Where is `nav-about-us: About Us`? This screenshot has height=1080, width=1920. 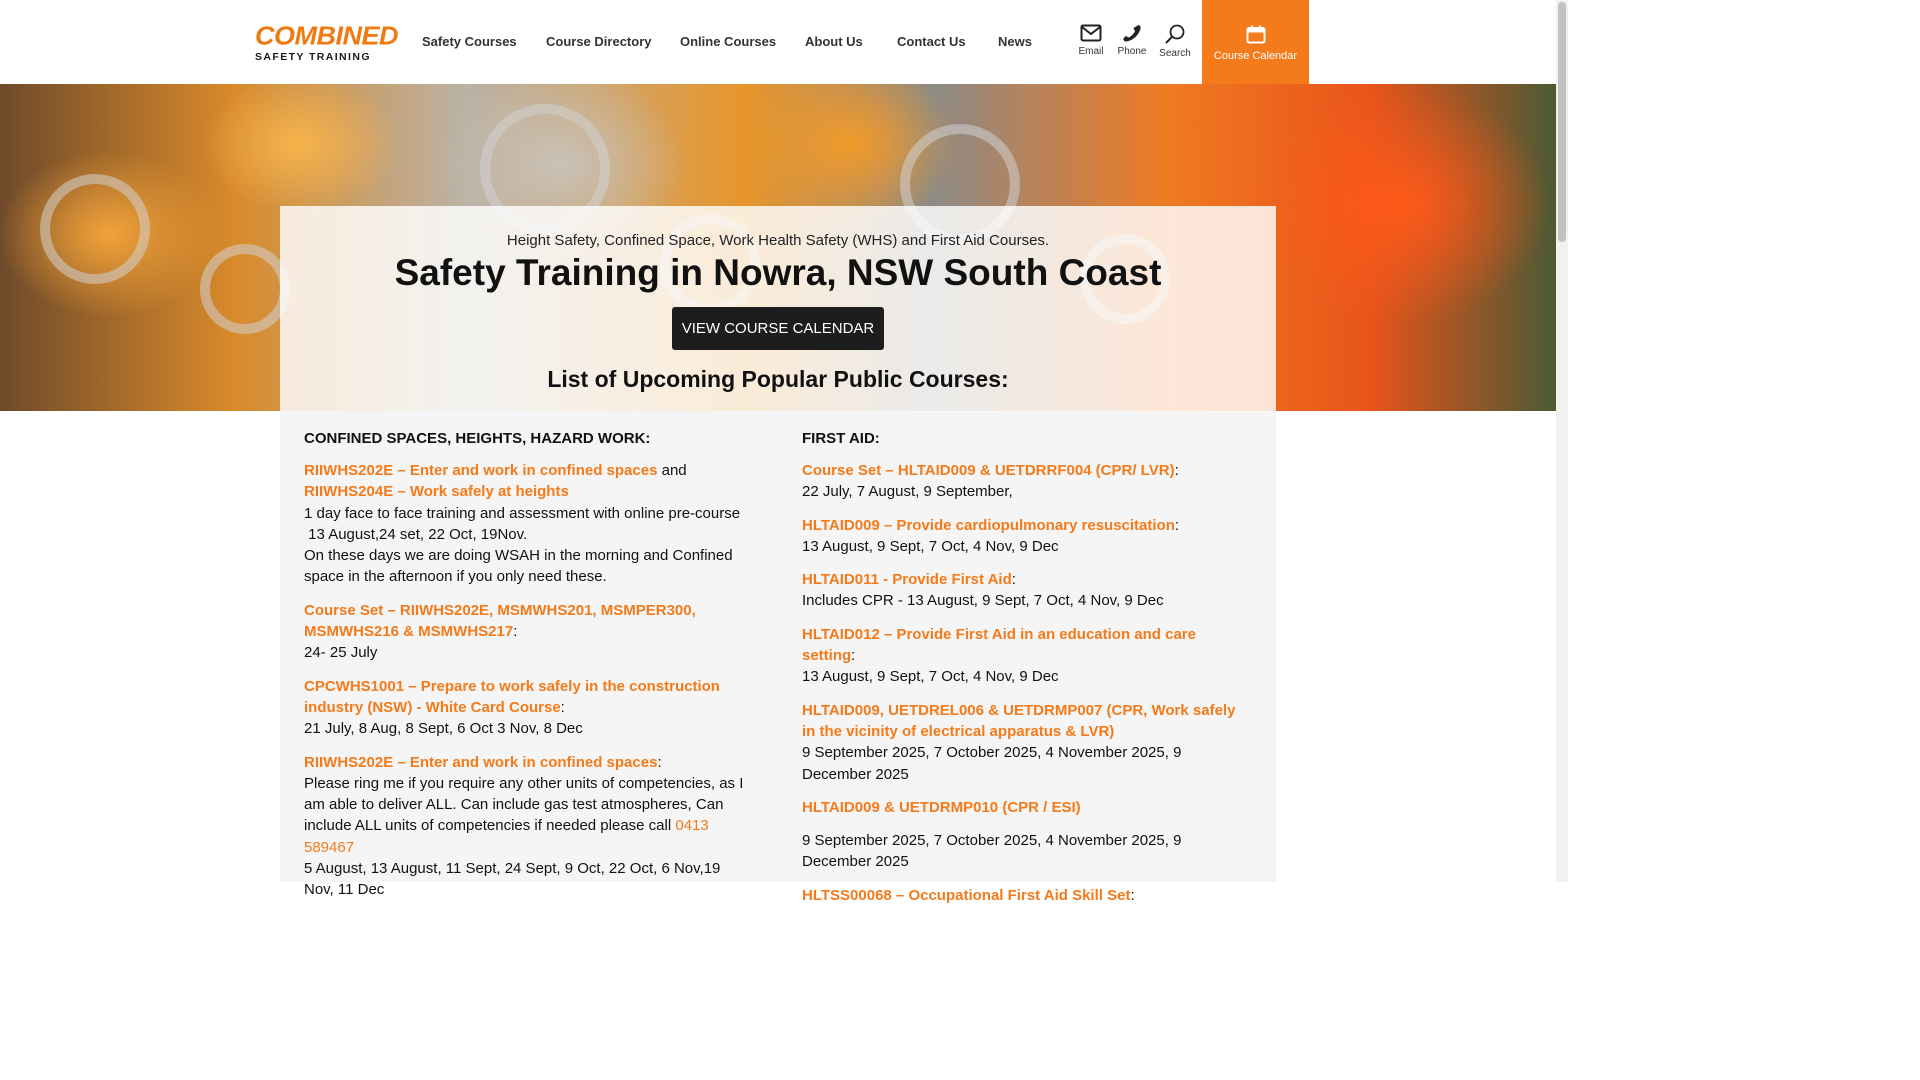
nav-about-us: About Us is located at coordinates (834, 41).